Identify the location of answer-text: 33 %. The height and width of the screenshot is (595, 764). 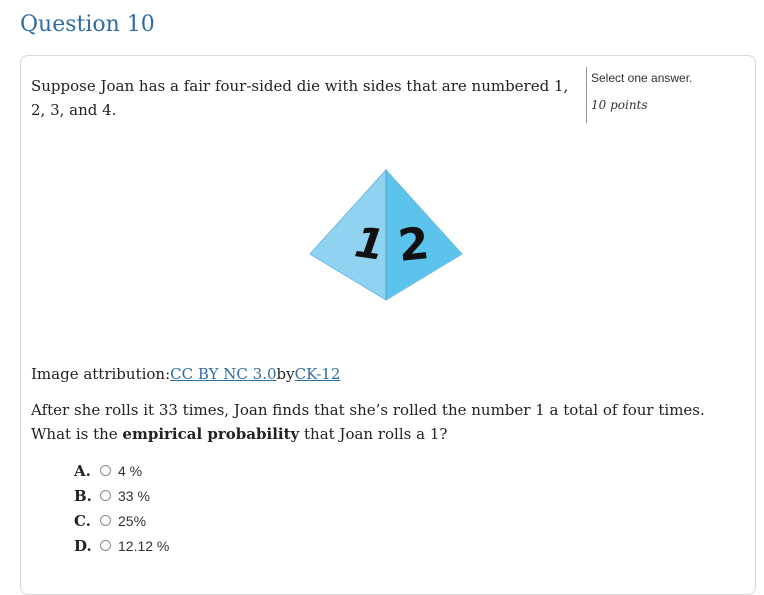
(134, 495).